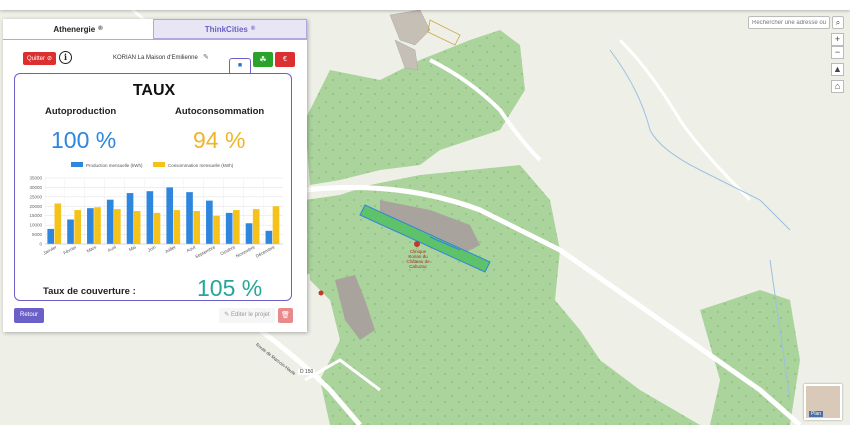  Describe the element at coordinates (285, 315) in the screenshot. I see `trash-icon: 🗑` at that location.